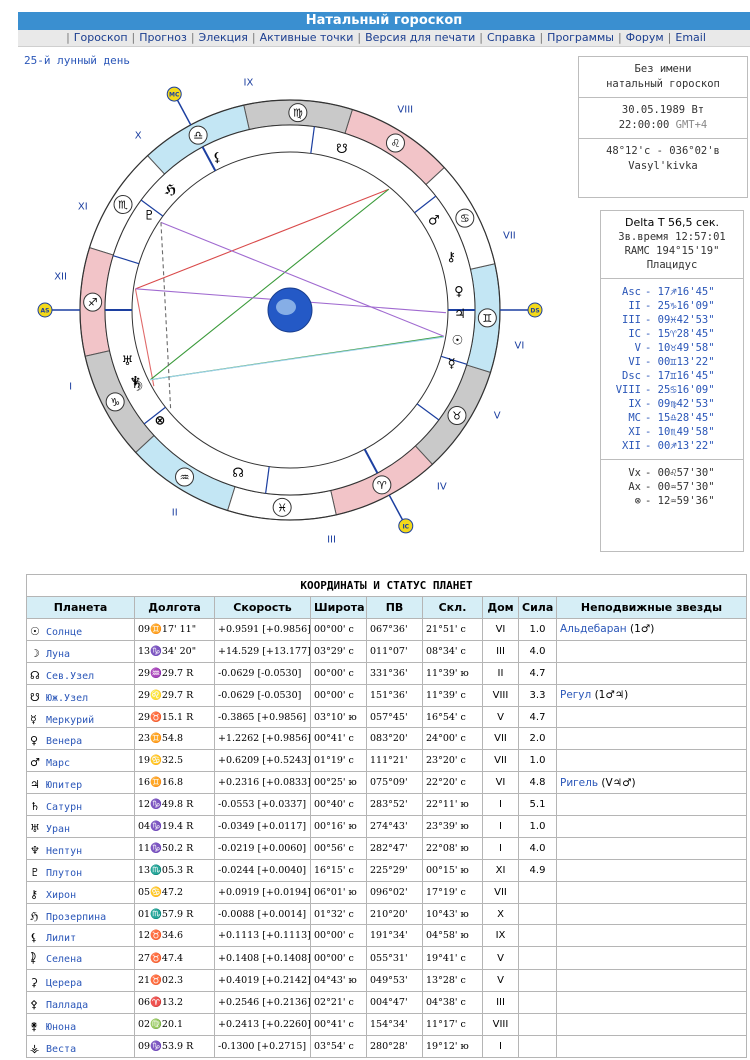  I want to click on latitude-cell: 00°41' с, so click(338, 739).